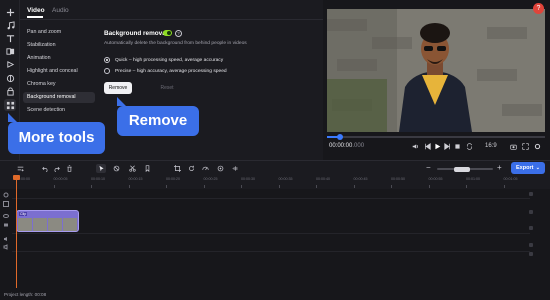  Describe the element at coordinates (491, 146) in the screenshot. I see `aspect-ratio-select: 16:9` at that location.